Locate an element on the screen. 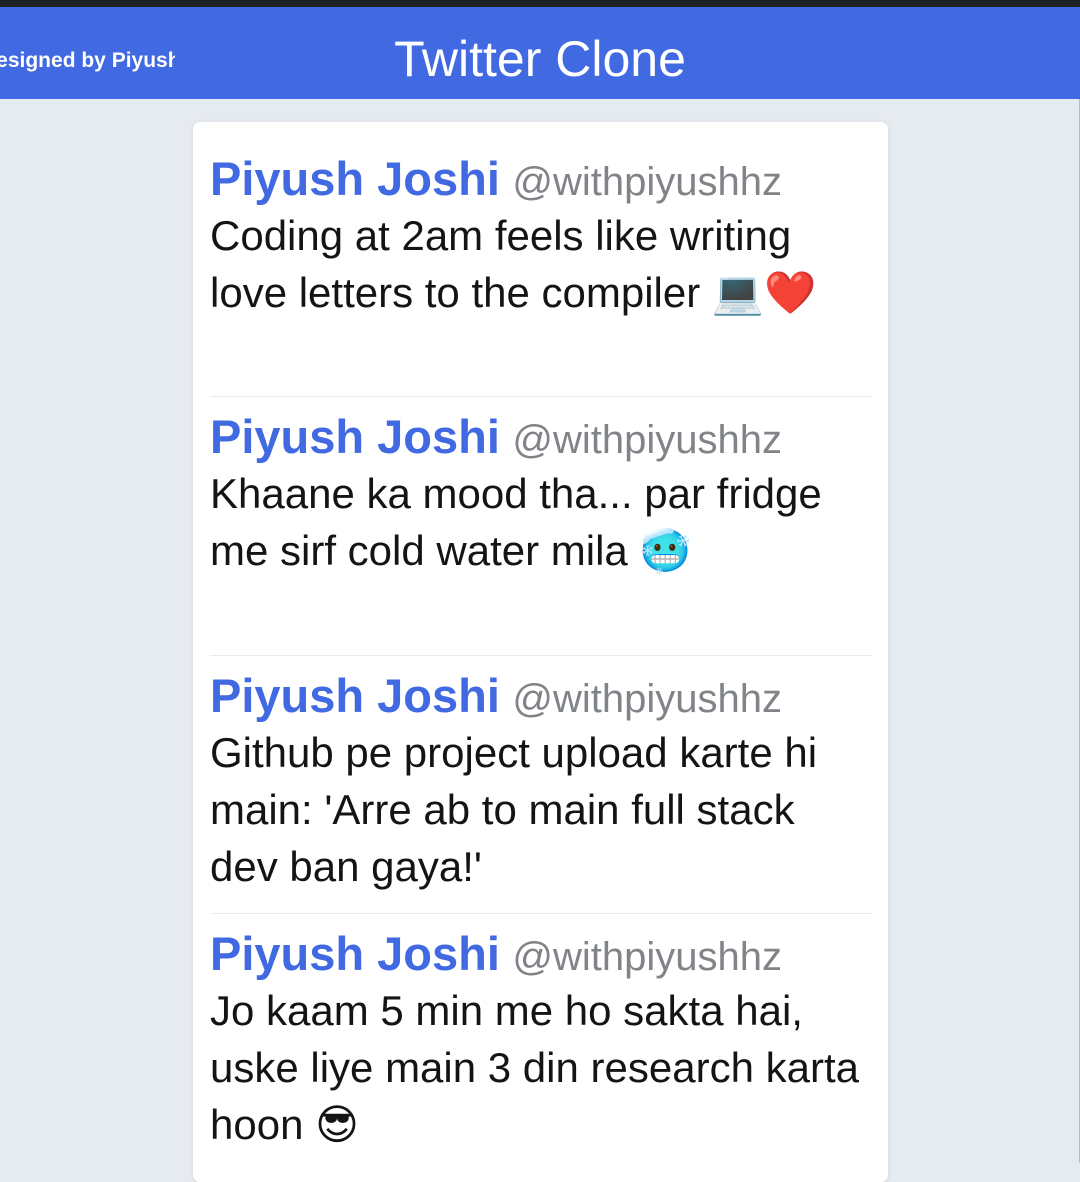 The height and width of the screenshot is (1182, 1080). app-header: Designed by Piyush ✨ Twitter Clone is located at coordinates (540, 53).